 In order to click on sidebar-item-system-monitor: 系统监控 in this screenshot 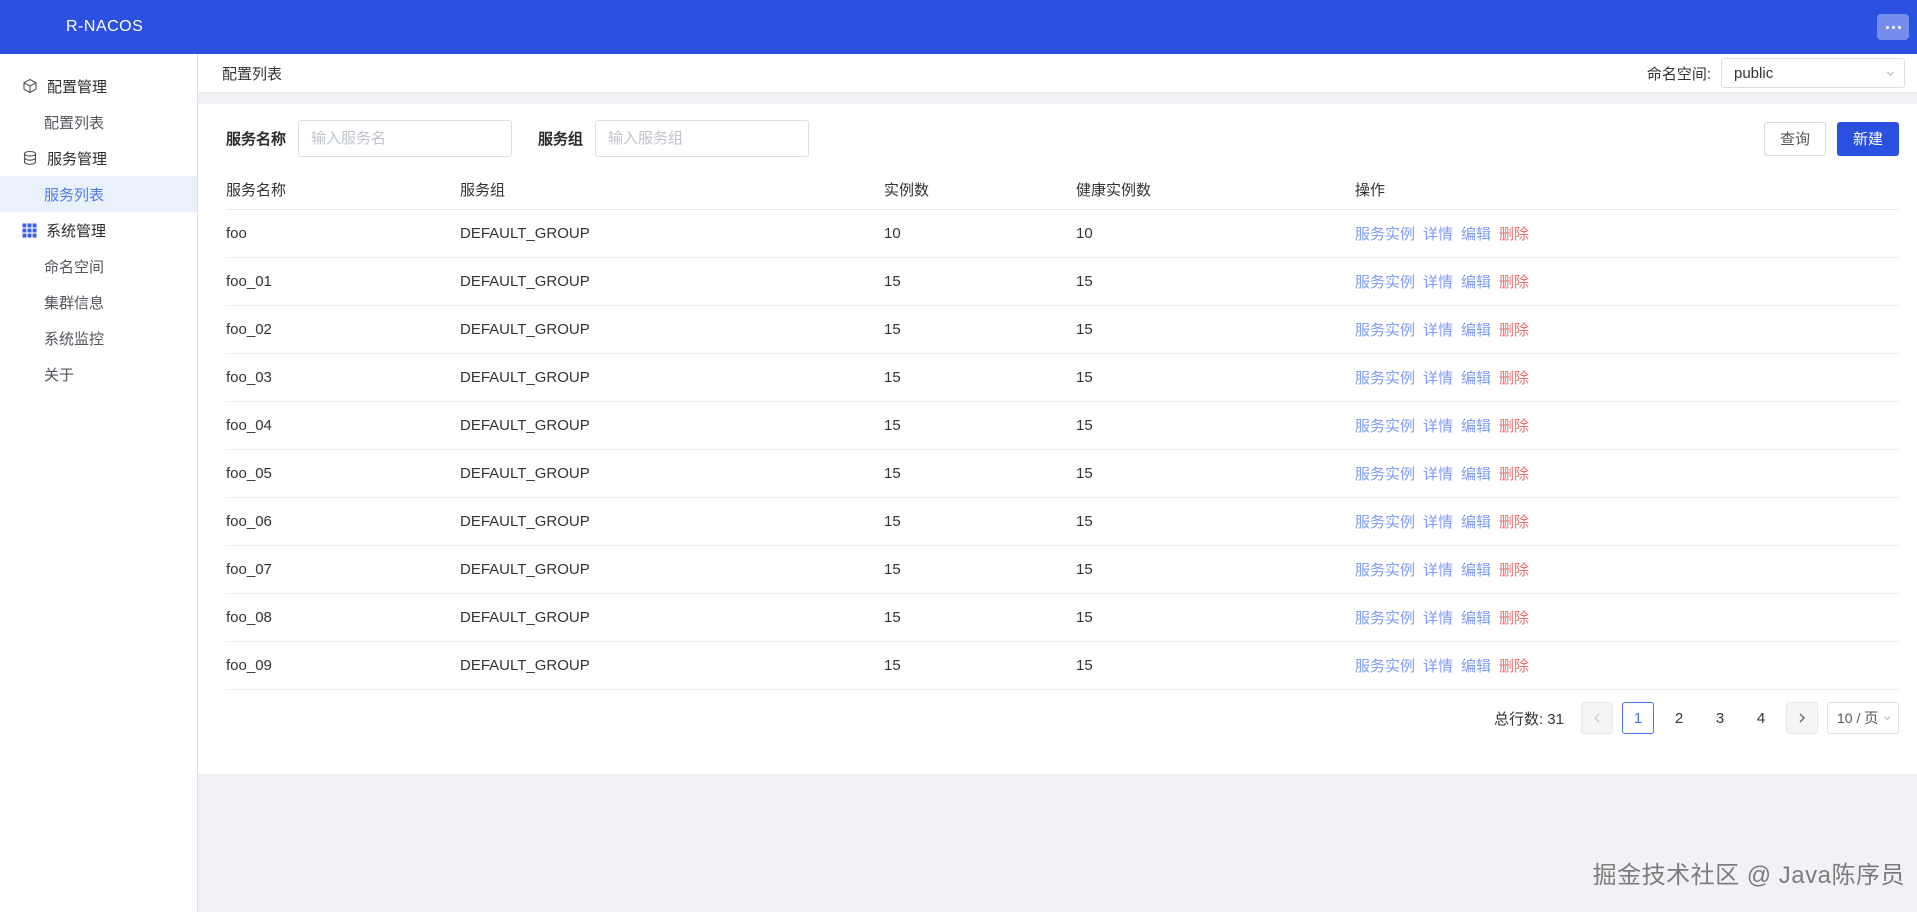, I will do `click(98, 338)`.